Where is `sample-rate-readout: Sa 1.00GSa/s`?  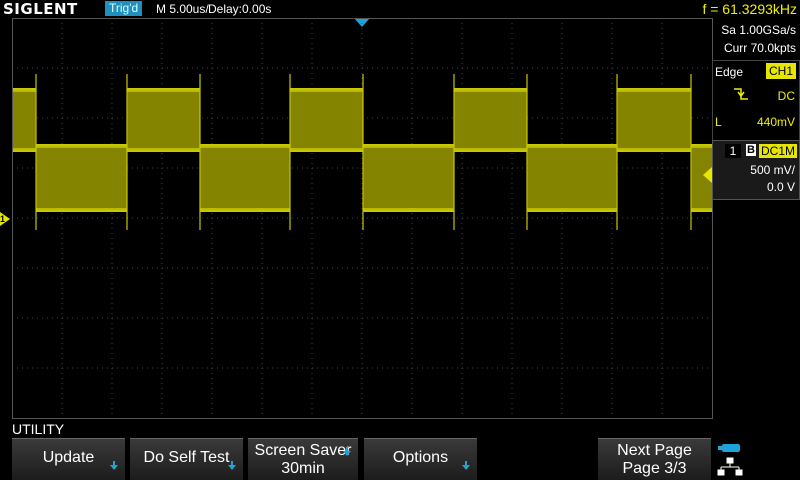 sample-rate-readout: Sa 1.00GSa/s is located at coordinates (758, 30).